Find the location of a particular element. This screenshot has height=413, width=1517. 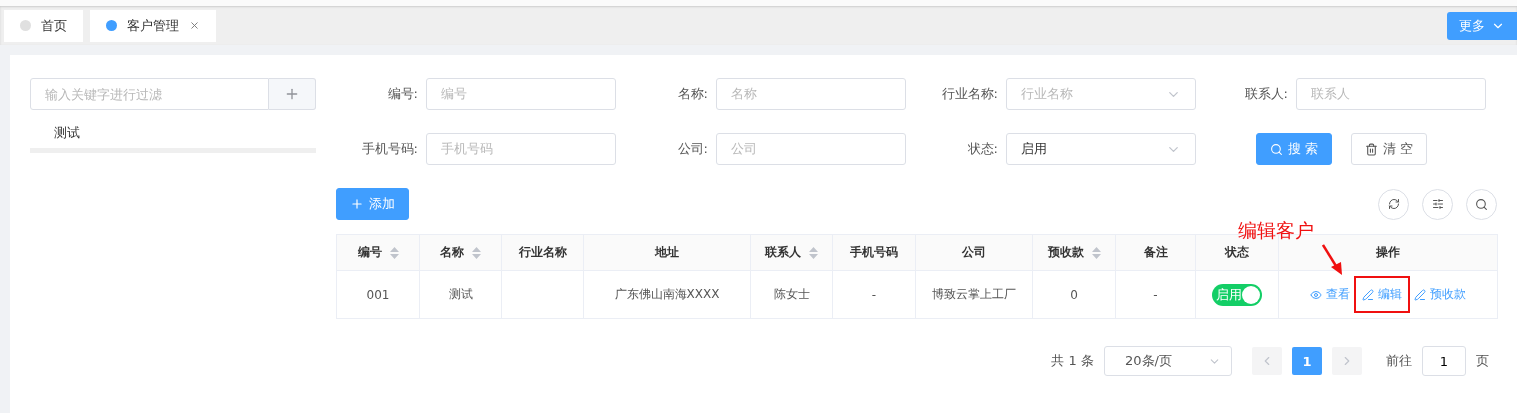

table-cell: 测试 is located at coordinates (460, 294).